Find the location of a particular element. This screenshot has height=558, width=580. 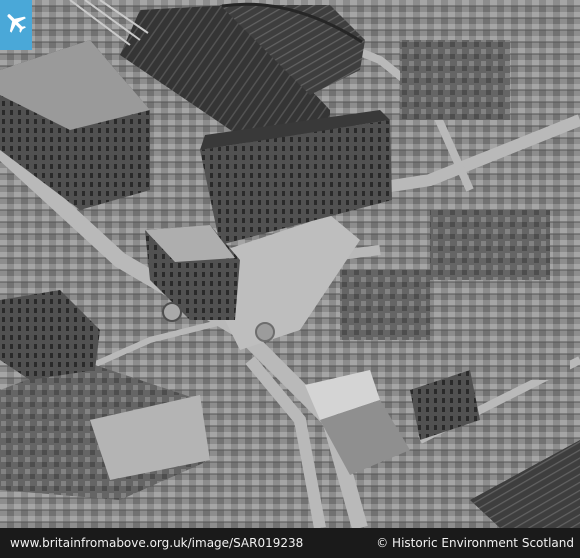

airplane-logo-badge is located at coordinates (16, 25).